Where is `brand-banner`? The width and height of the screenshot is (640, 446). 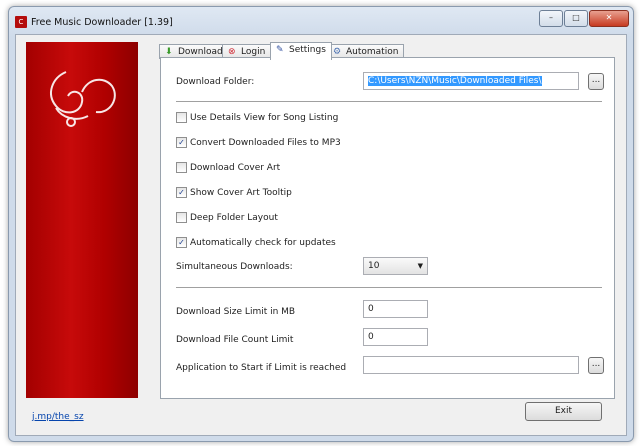
brand-banner is located at coordinates (82, 220).